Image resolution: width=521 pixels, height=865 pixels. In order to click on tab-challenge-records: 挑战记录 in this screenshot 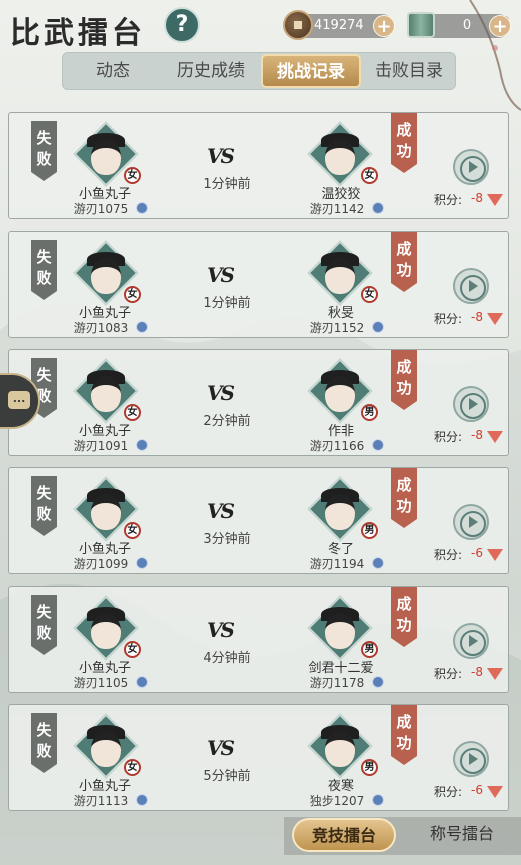, I will do `click(311, 71)`.